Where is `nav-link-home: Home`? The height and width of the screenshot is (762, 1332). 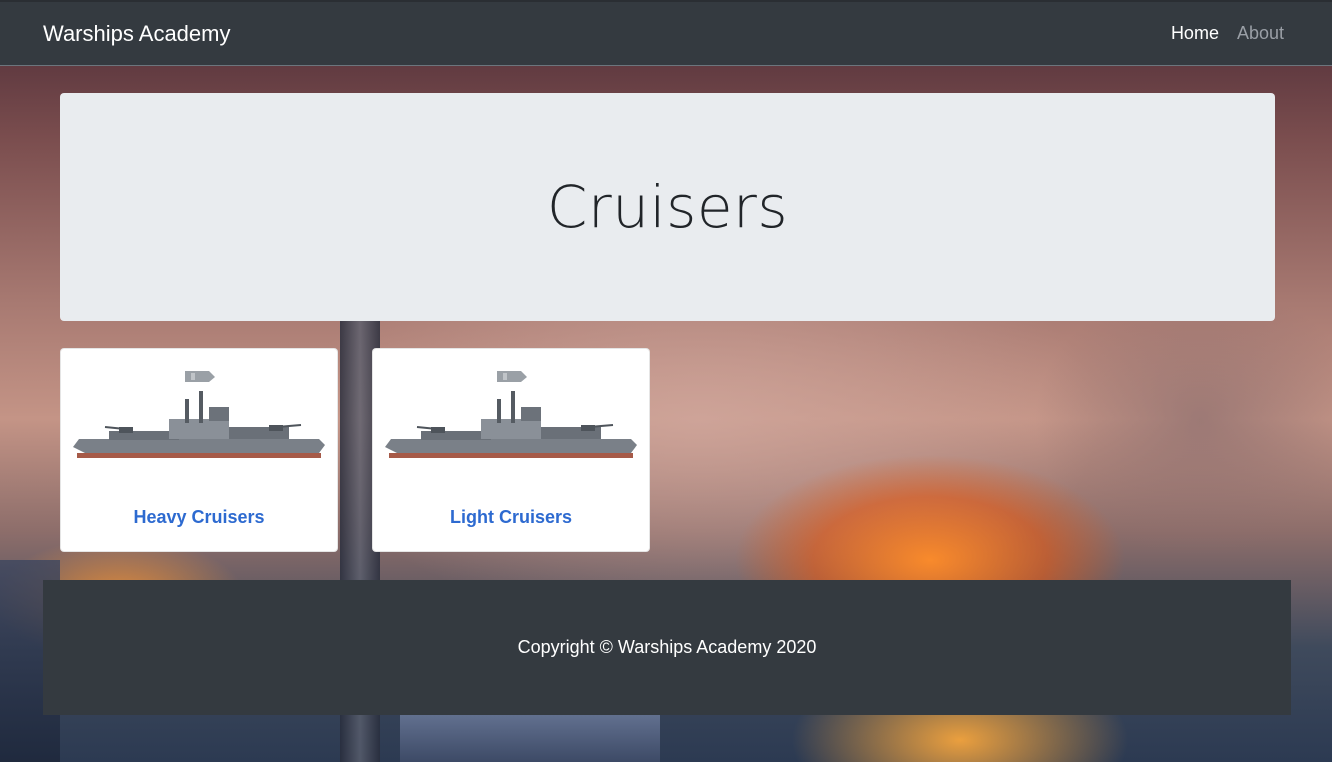
nav-link-home: Home is located at coordinates (1195, 33).